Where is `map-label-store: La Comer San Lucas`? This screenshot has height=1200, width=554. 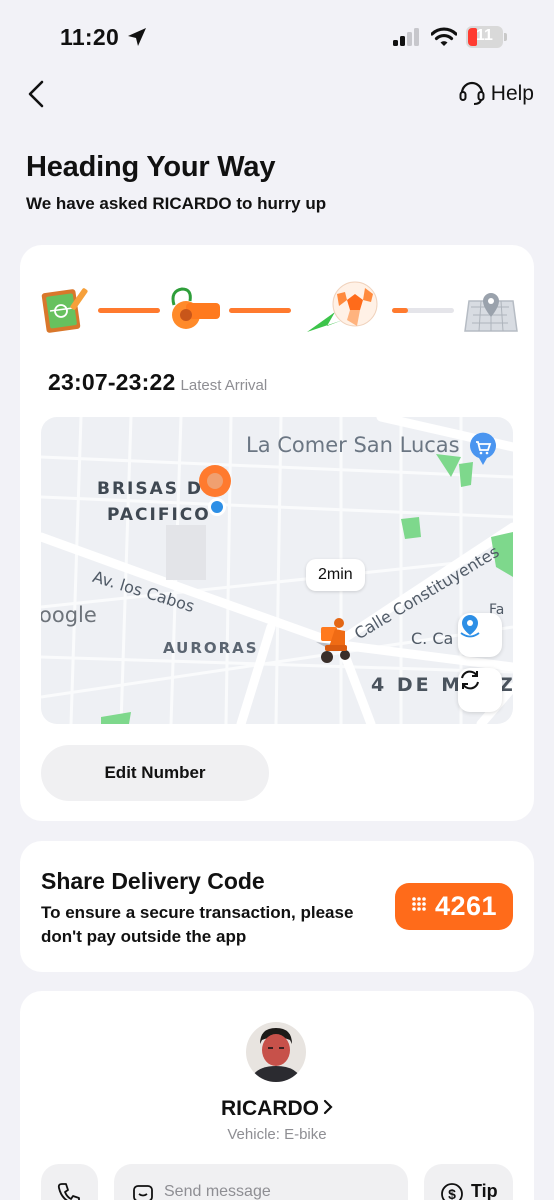
map-label-store: La Comer San Lucas is located at coordinates (353, 445).